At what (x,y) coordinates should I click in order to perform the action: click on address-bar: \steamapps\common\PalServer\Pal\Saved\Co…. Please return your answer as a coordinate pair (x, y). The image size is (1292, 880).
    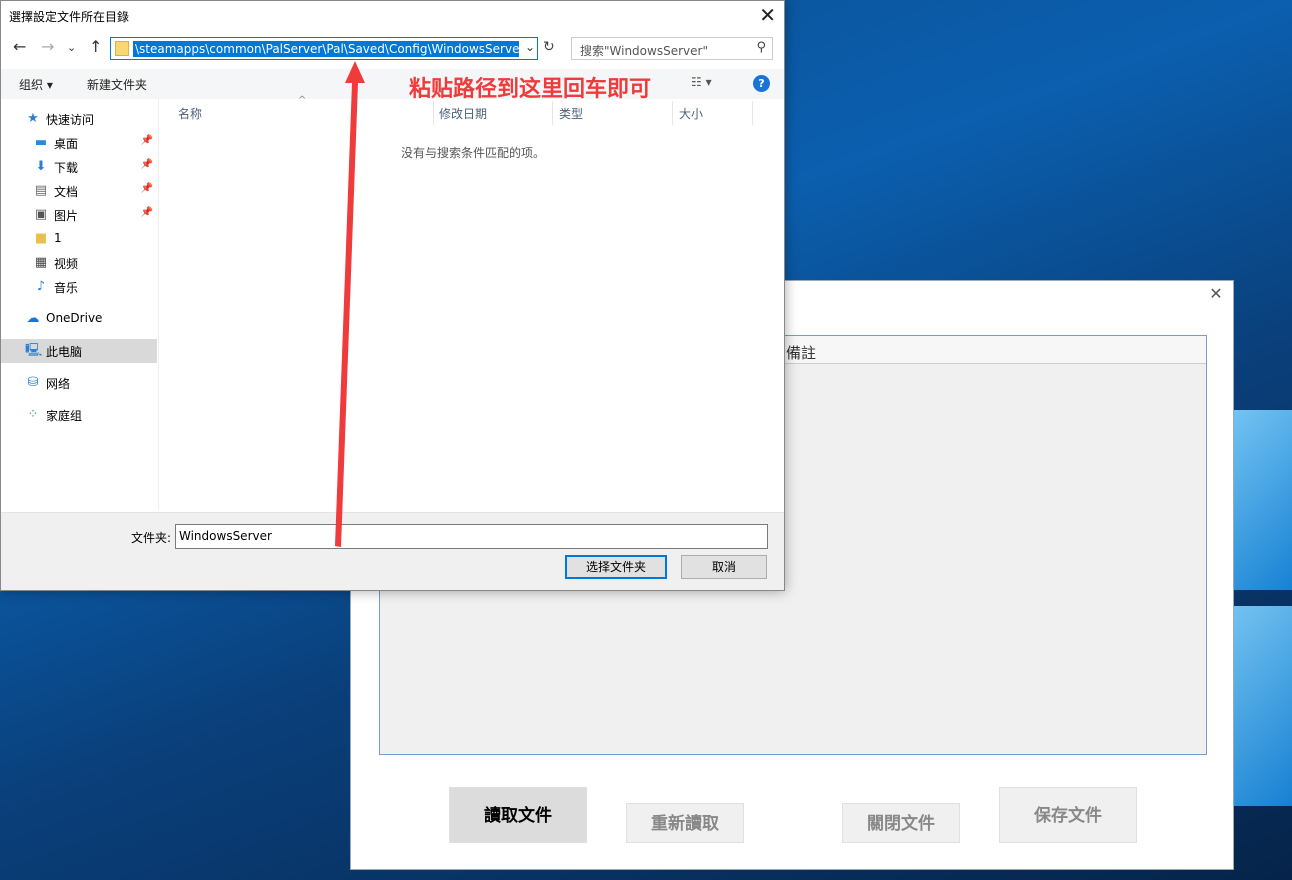
    Looking at the image, I should click on (324, 48).